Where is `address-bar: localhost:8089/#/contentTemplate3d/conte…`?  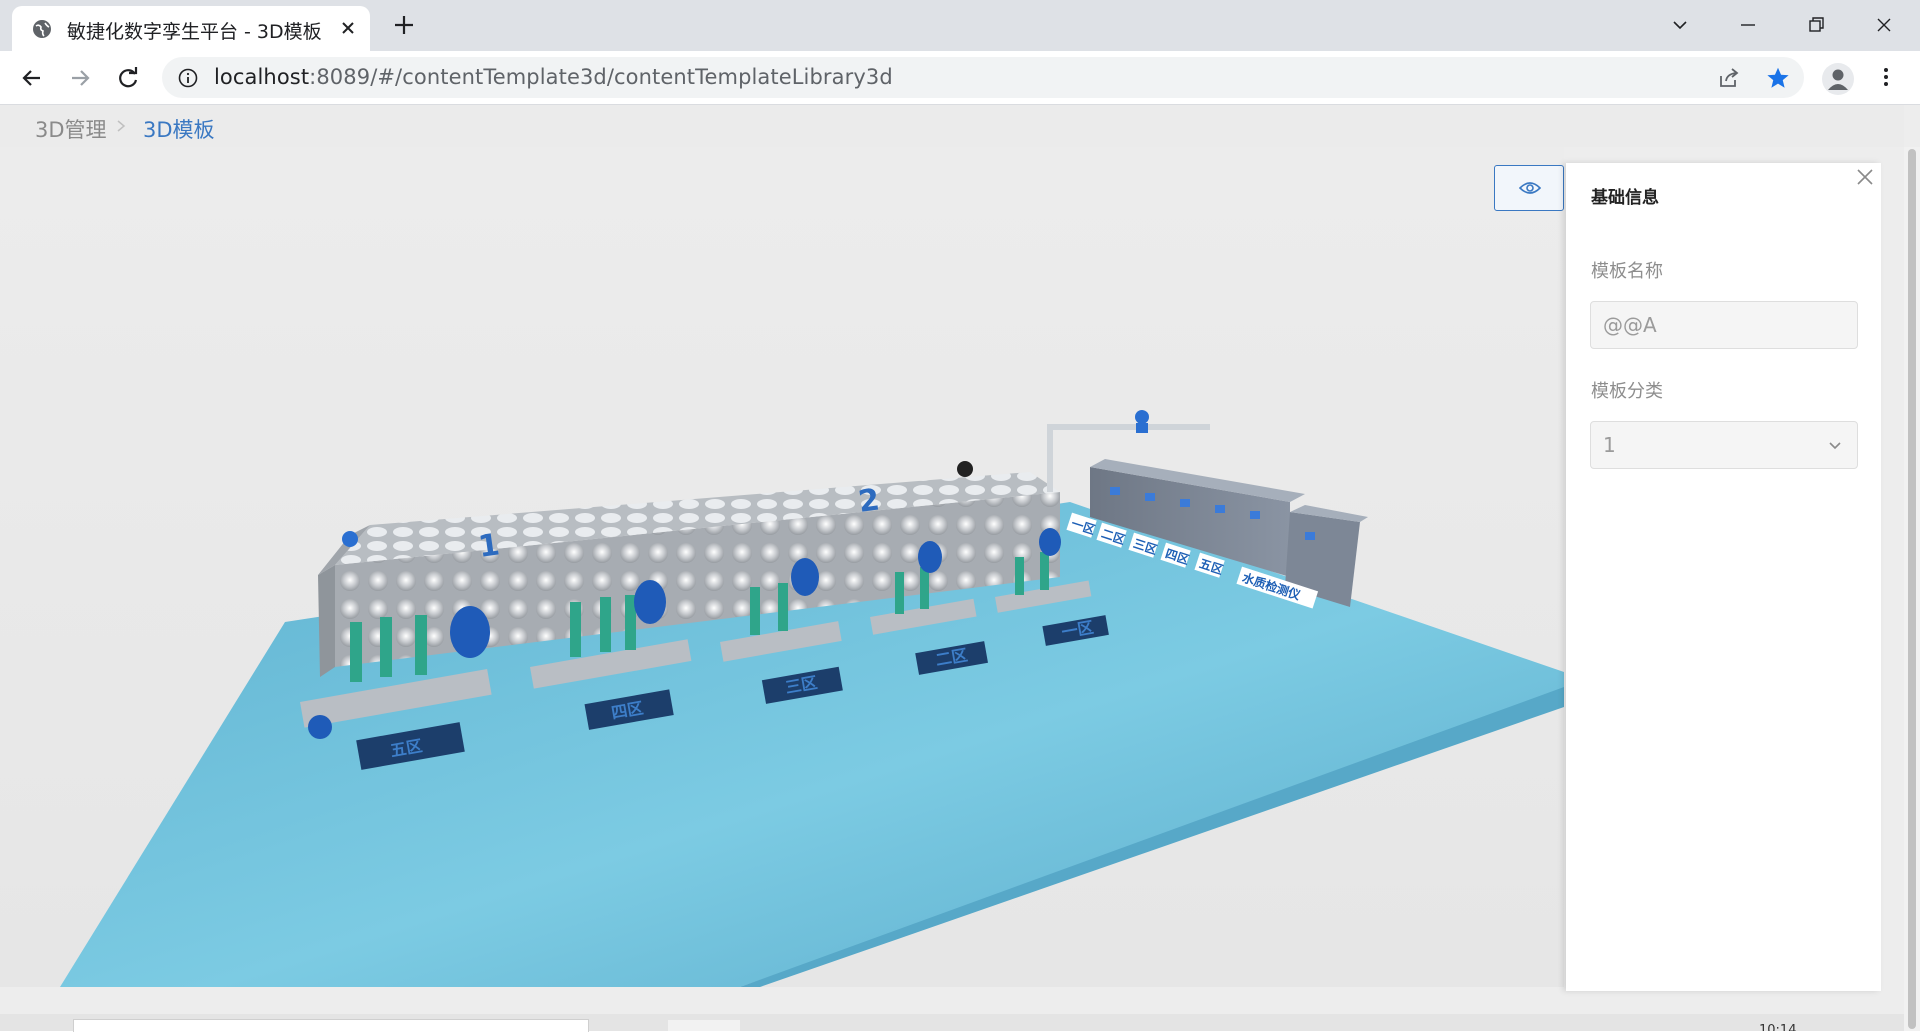 address-bar: localhost:8089/#/contentTemplate3d/conte… is located at coordinates (983, 77).